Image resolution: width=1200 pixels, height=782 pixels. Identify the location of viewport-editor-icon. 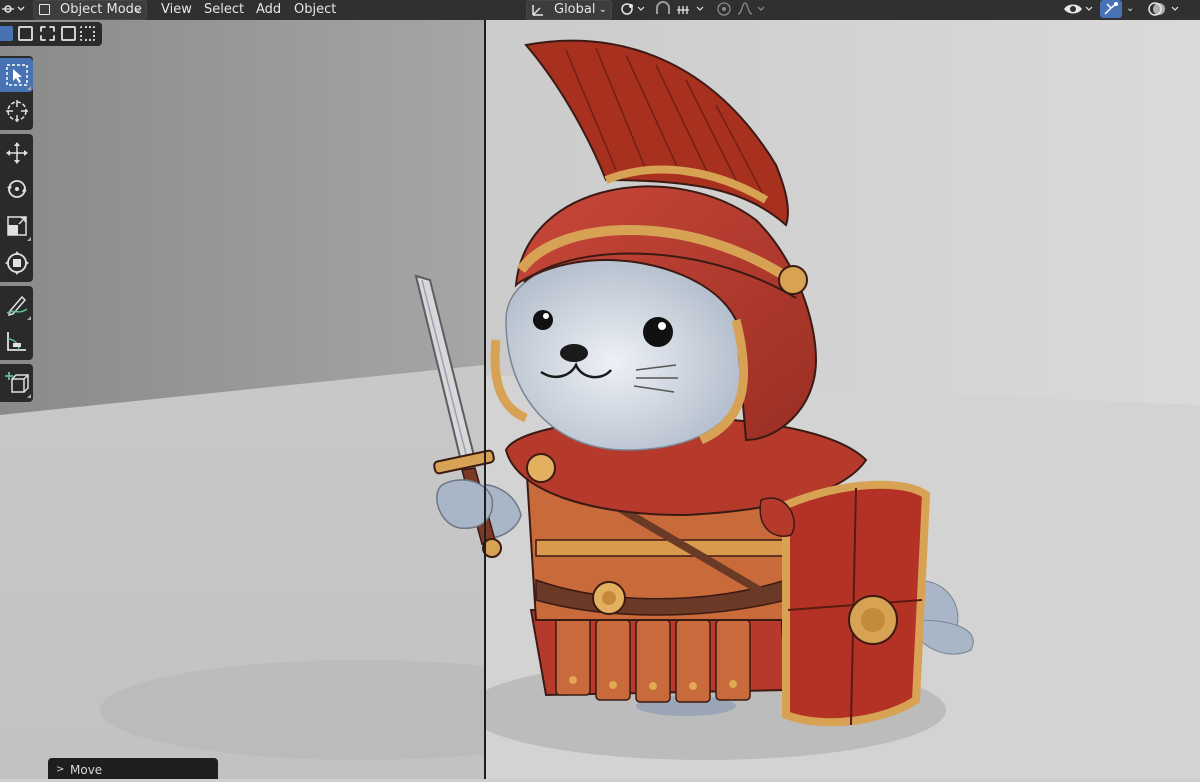
(13, 9).